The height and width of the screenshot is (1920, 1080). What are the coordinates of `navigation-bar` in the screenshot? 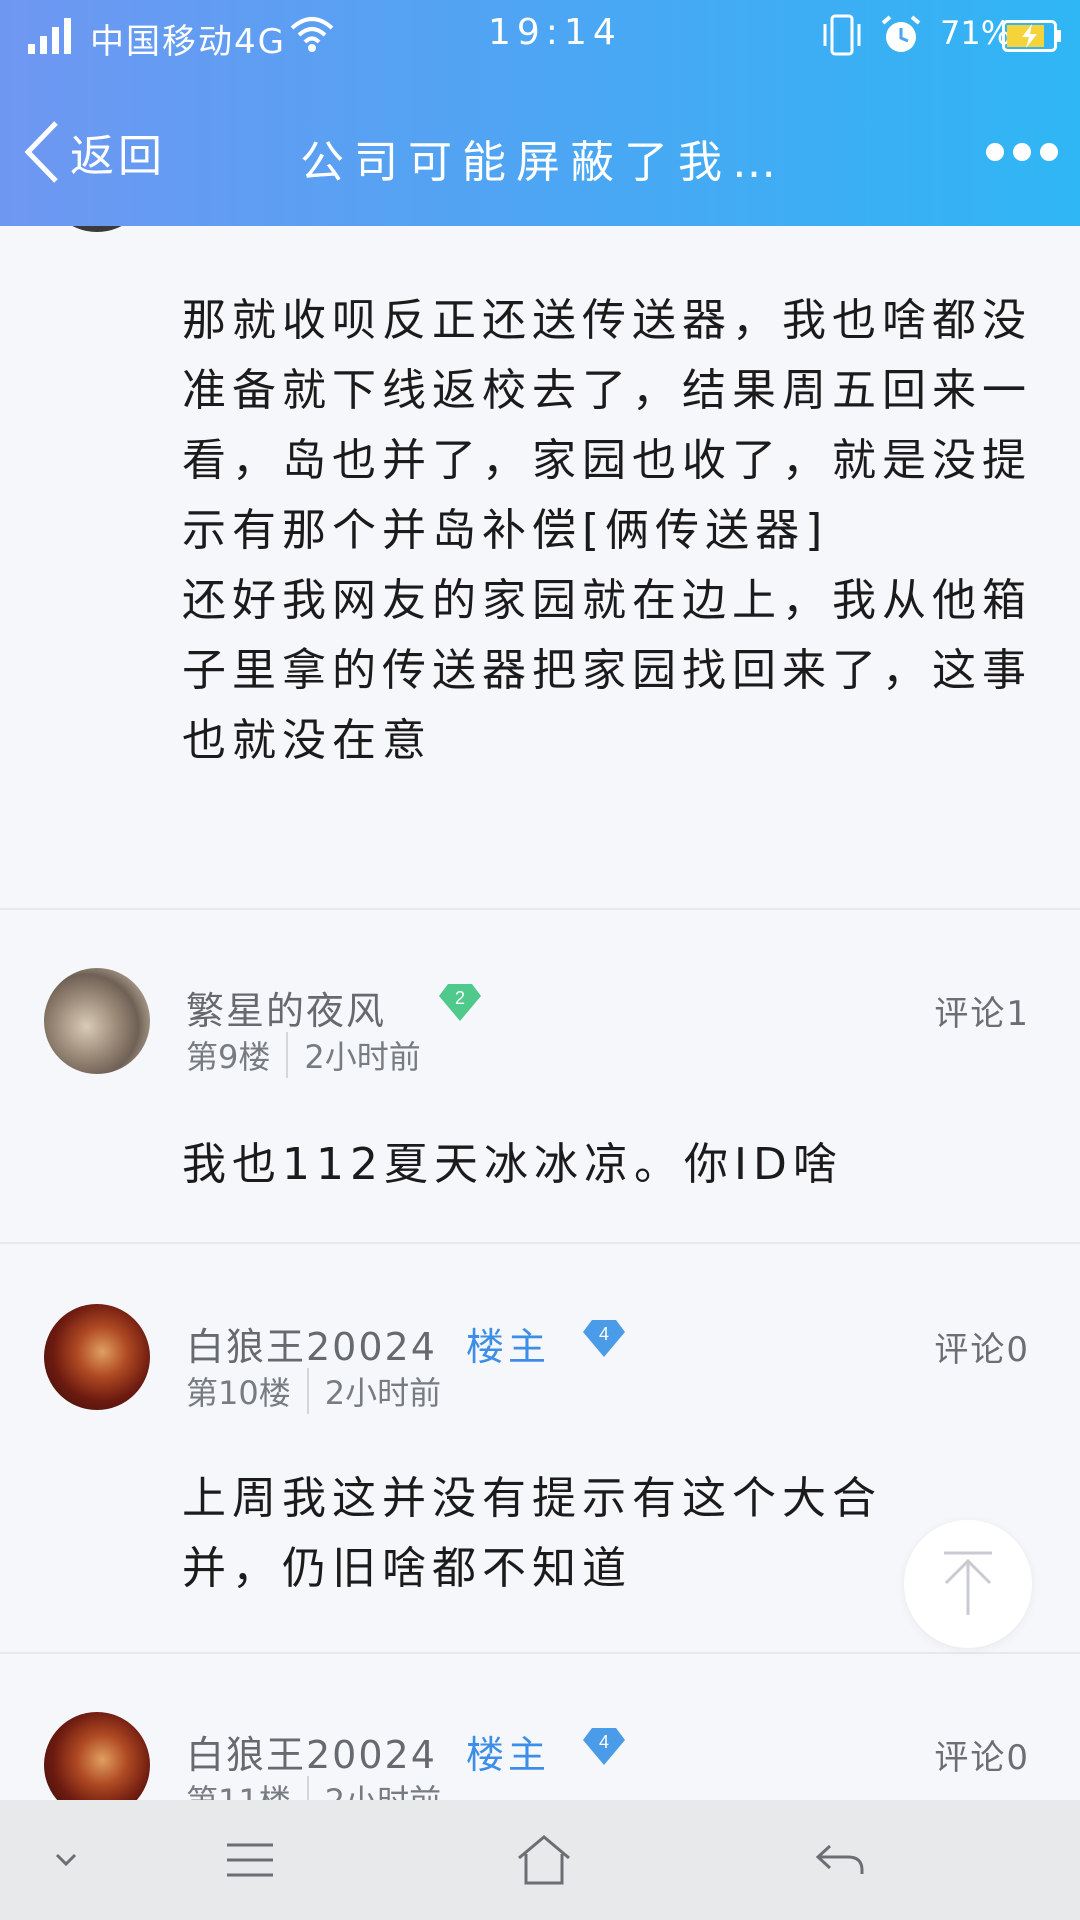 It's located at (540, 1860).